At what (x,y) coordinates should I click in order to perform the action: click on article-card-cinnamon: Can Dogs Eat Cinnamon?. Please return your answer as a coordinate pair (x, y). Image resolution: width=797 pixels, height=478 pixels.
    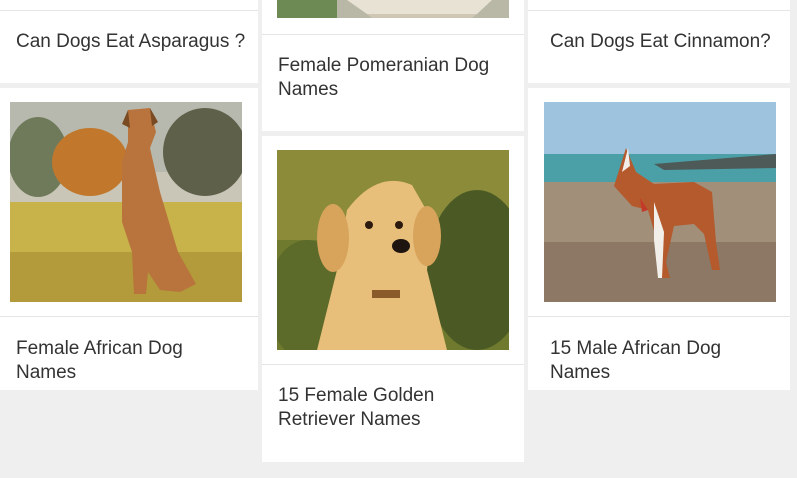
    Looking at the image, I should click on (659, 41).